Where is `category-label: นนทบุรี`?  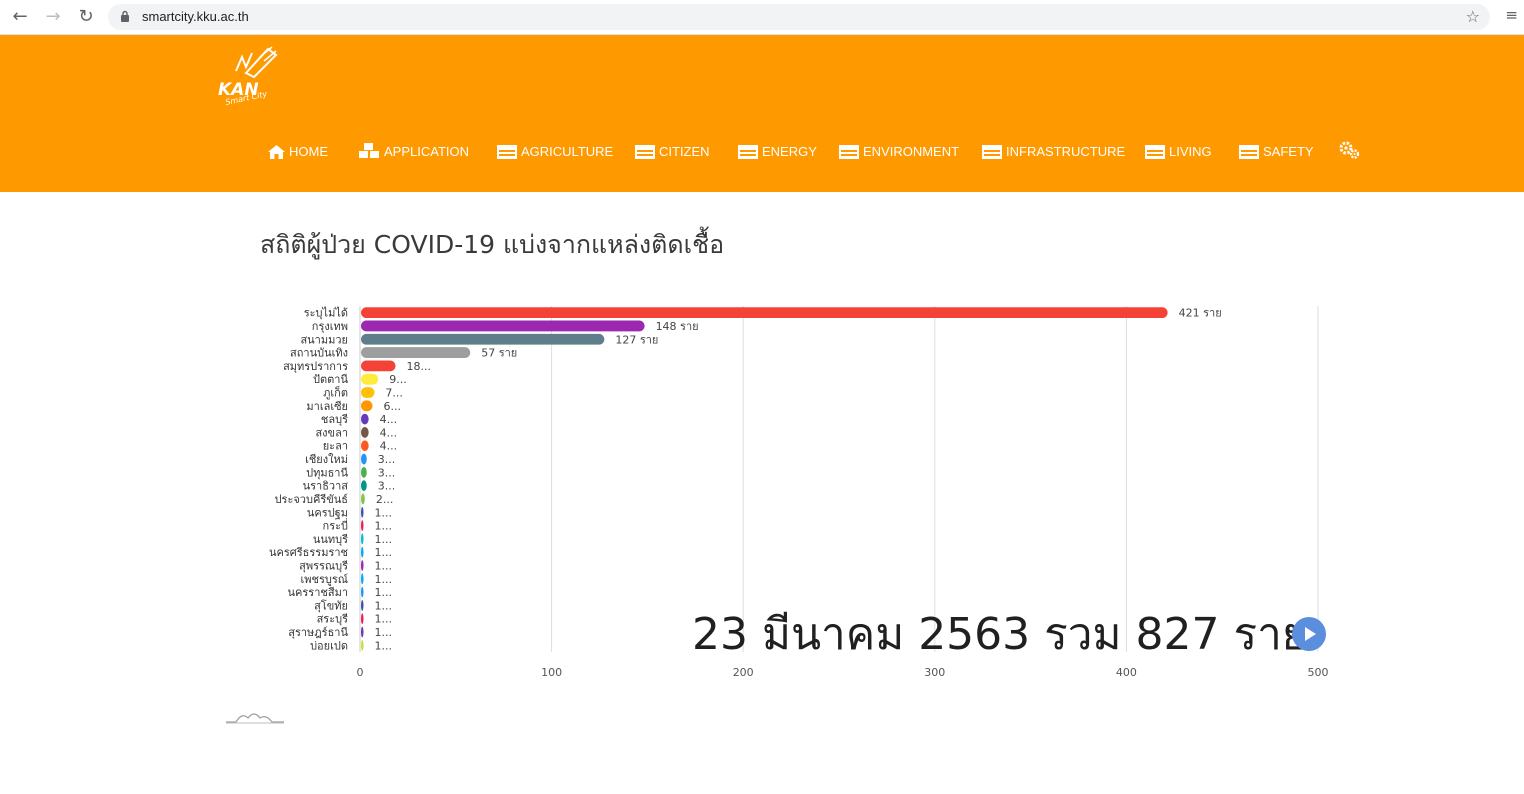 category-label: นนทบุรี is located at coordinates (330, 539).